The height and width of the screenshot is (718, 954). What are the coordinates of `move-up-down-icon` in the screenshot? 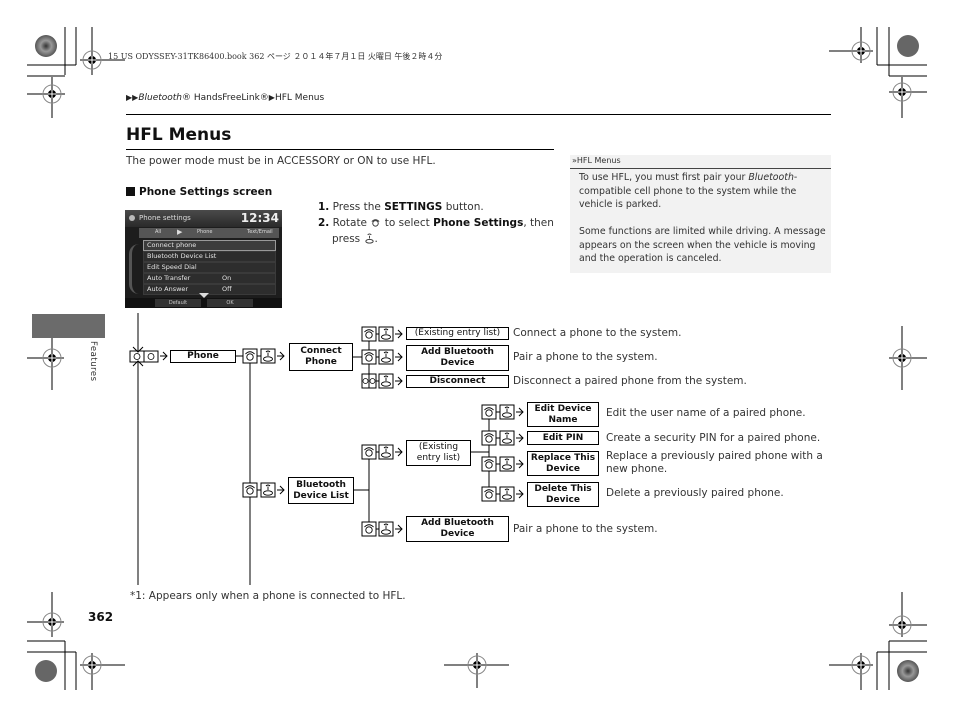 It's located at (369, 381).